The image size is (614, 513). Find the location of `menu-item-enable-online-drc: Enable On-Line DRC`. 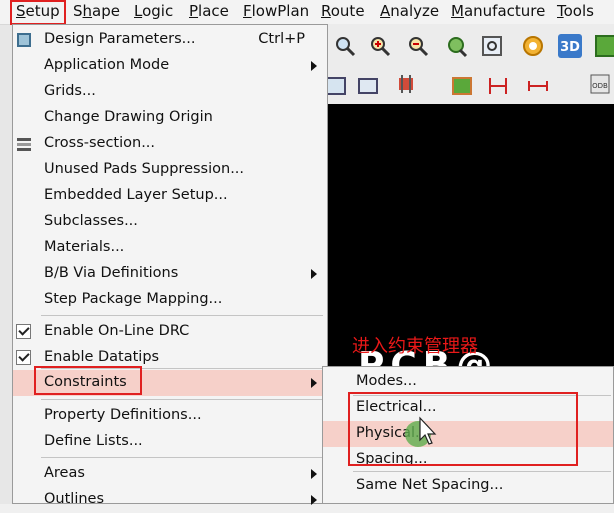

menu-item-enable-online-drc: Enable On-Line DRC is located at coordinates (170, 332).